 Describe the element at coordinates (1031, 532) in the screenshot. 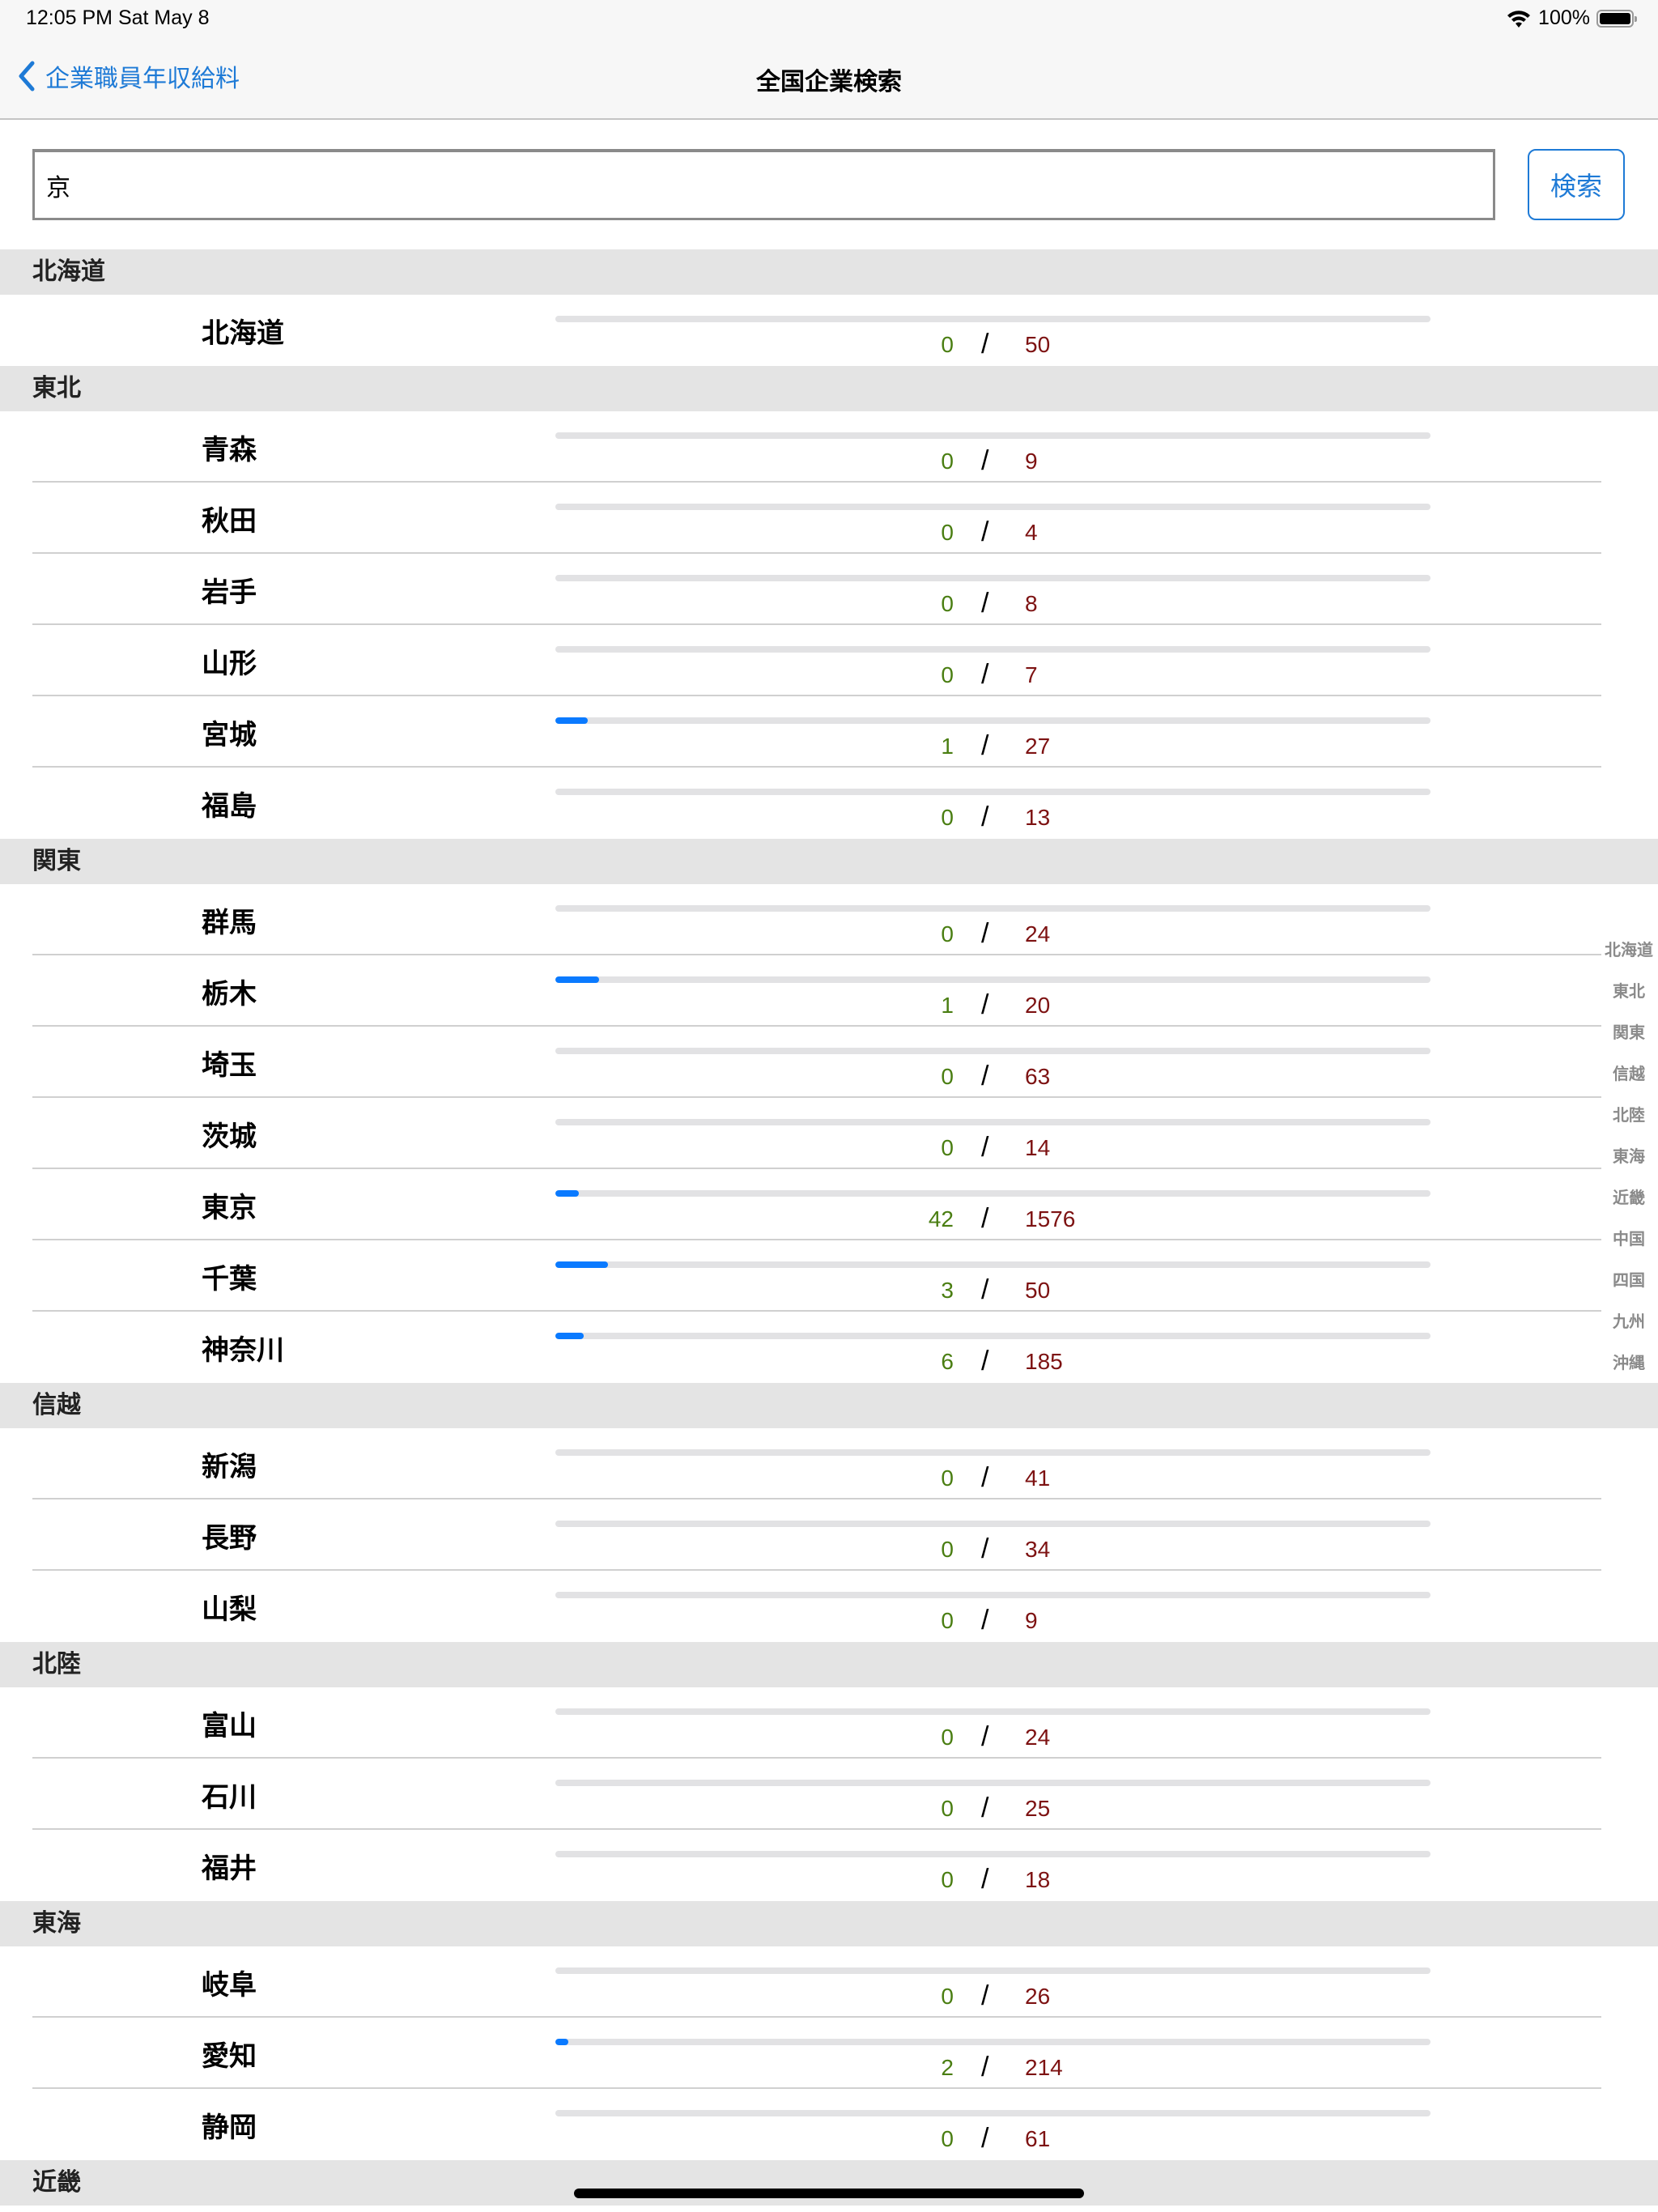

I see `total-count: 4` at that location.